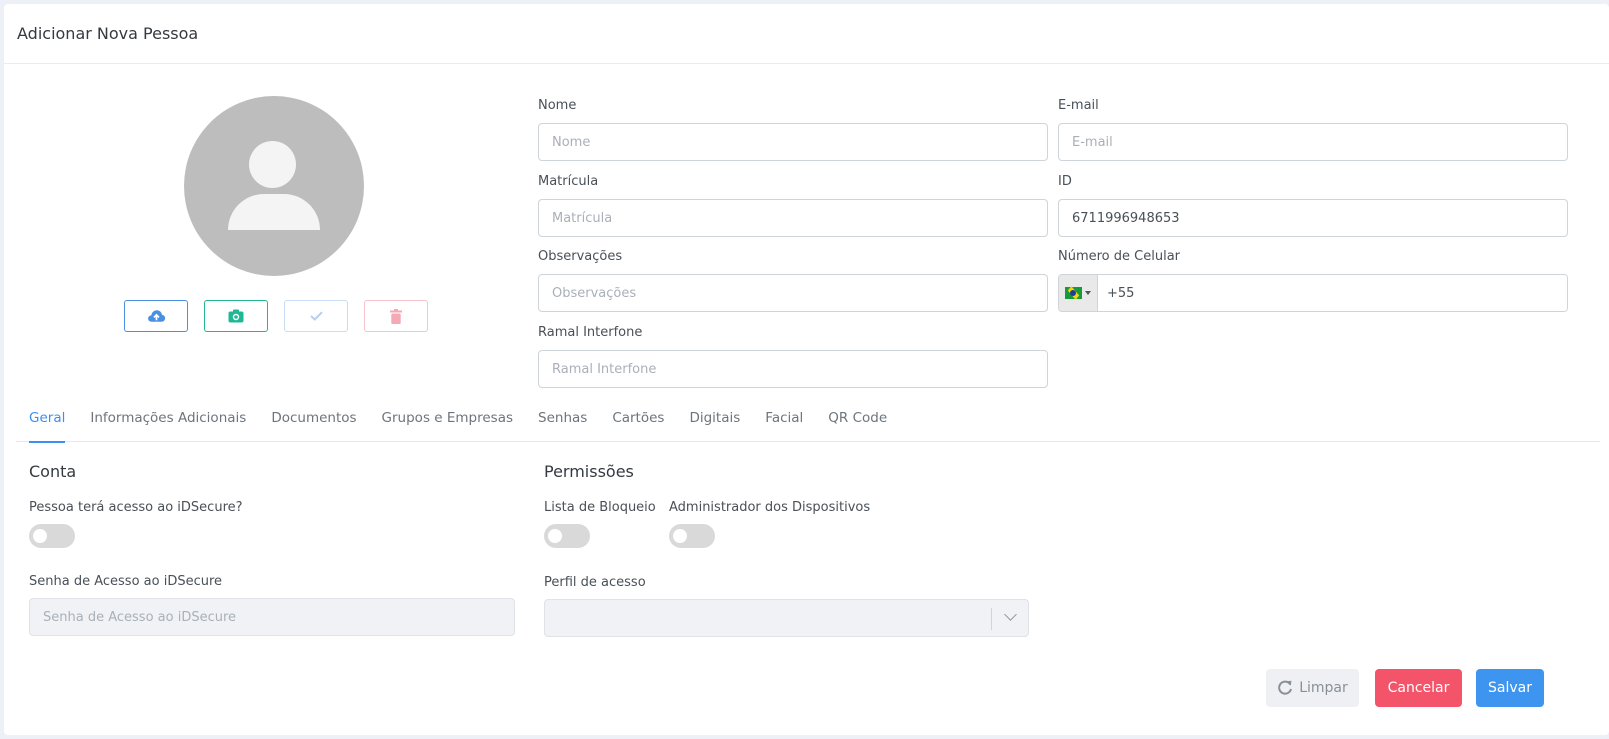  What do you see at coordinates (714, 424) in the screenshot?
I see `tab-digitais: Digitais` at bounding box center [714, 424].